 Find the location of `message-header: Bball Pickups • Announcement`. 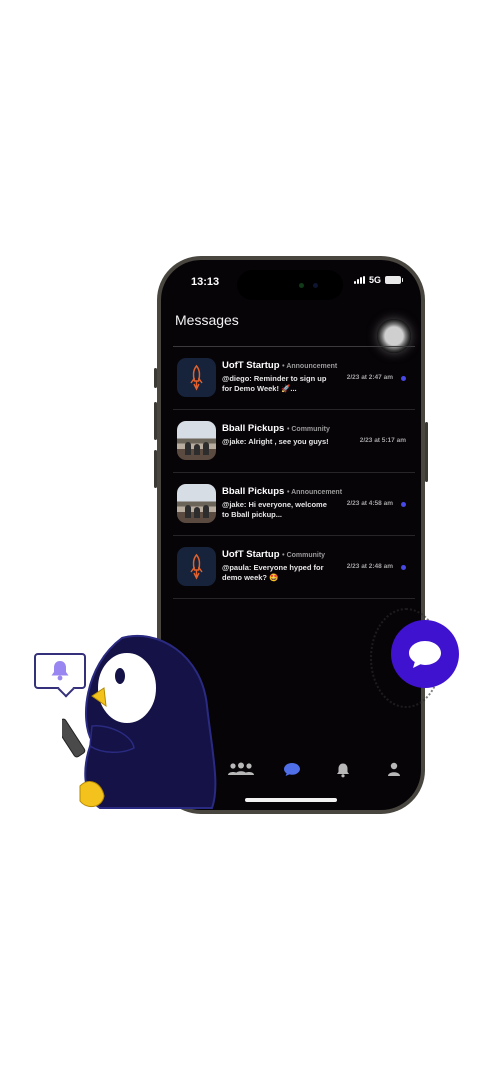

message-header: Bball Pickups • Announcement is located at coordinates (282, 491).